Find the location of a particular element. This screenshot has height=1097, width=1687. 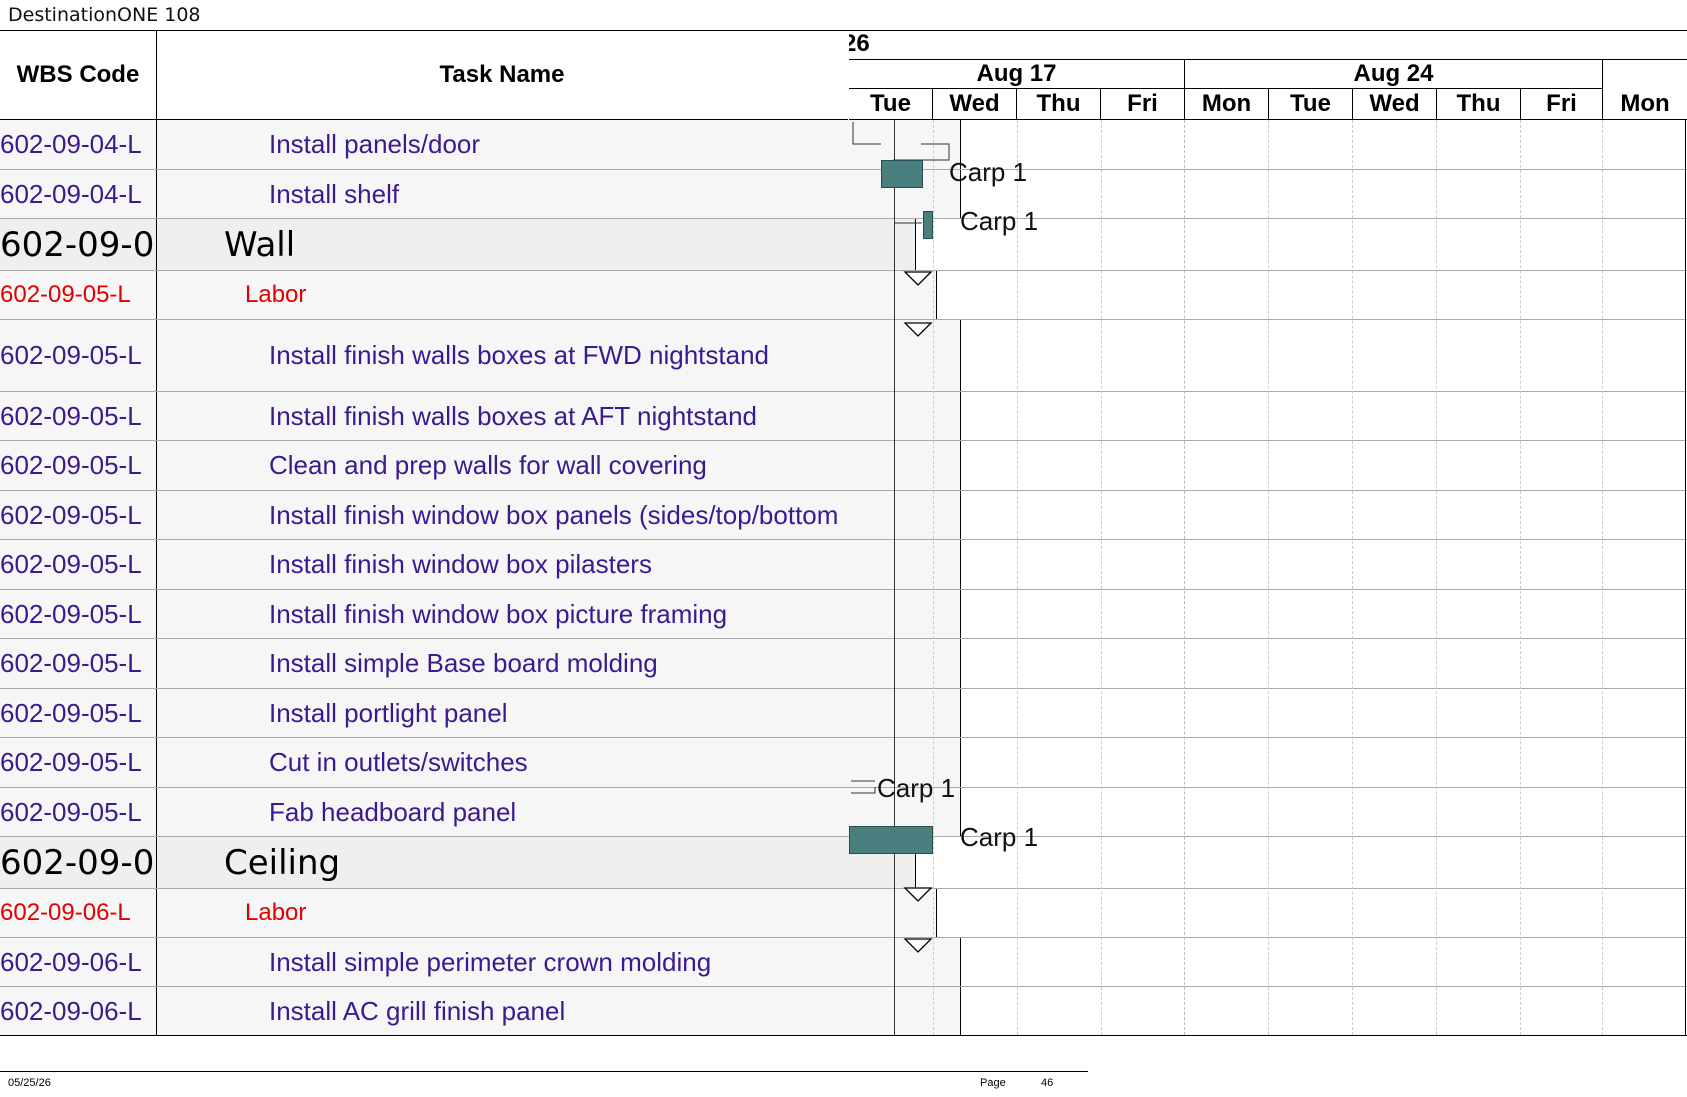

wbs-code: 602-09-06 is located at coordinates (78, 862).